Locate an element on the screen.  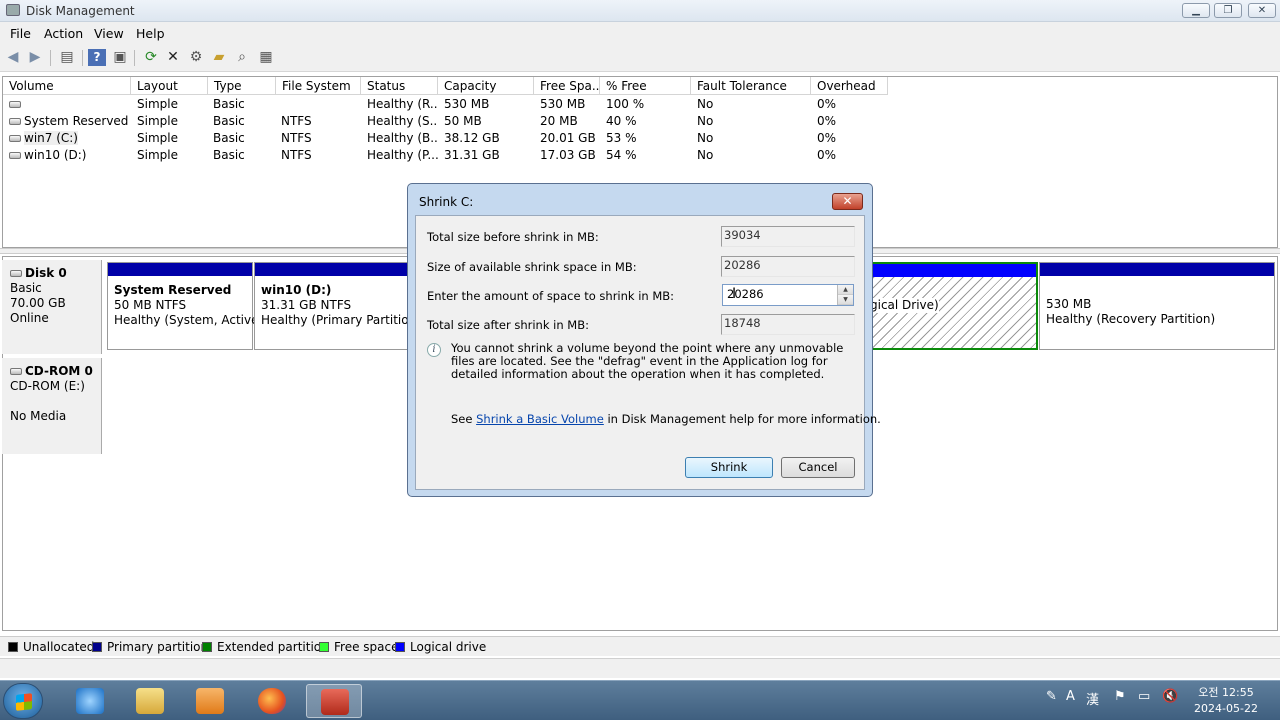
system-clock: 오전 12:55 2024-05-22 is located at coordinates (1226, 701).